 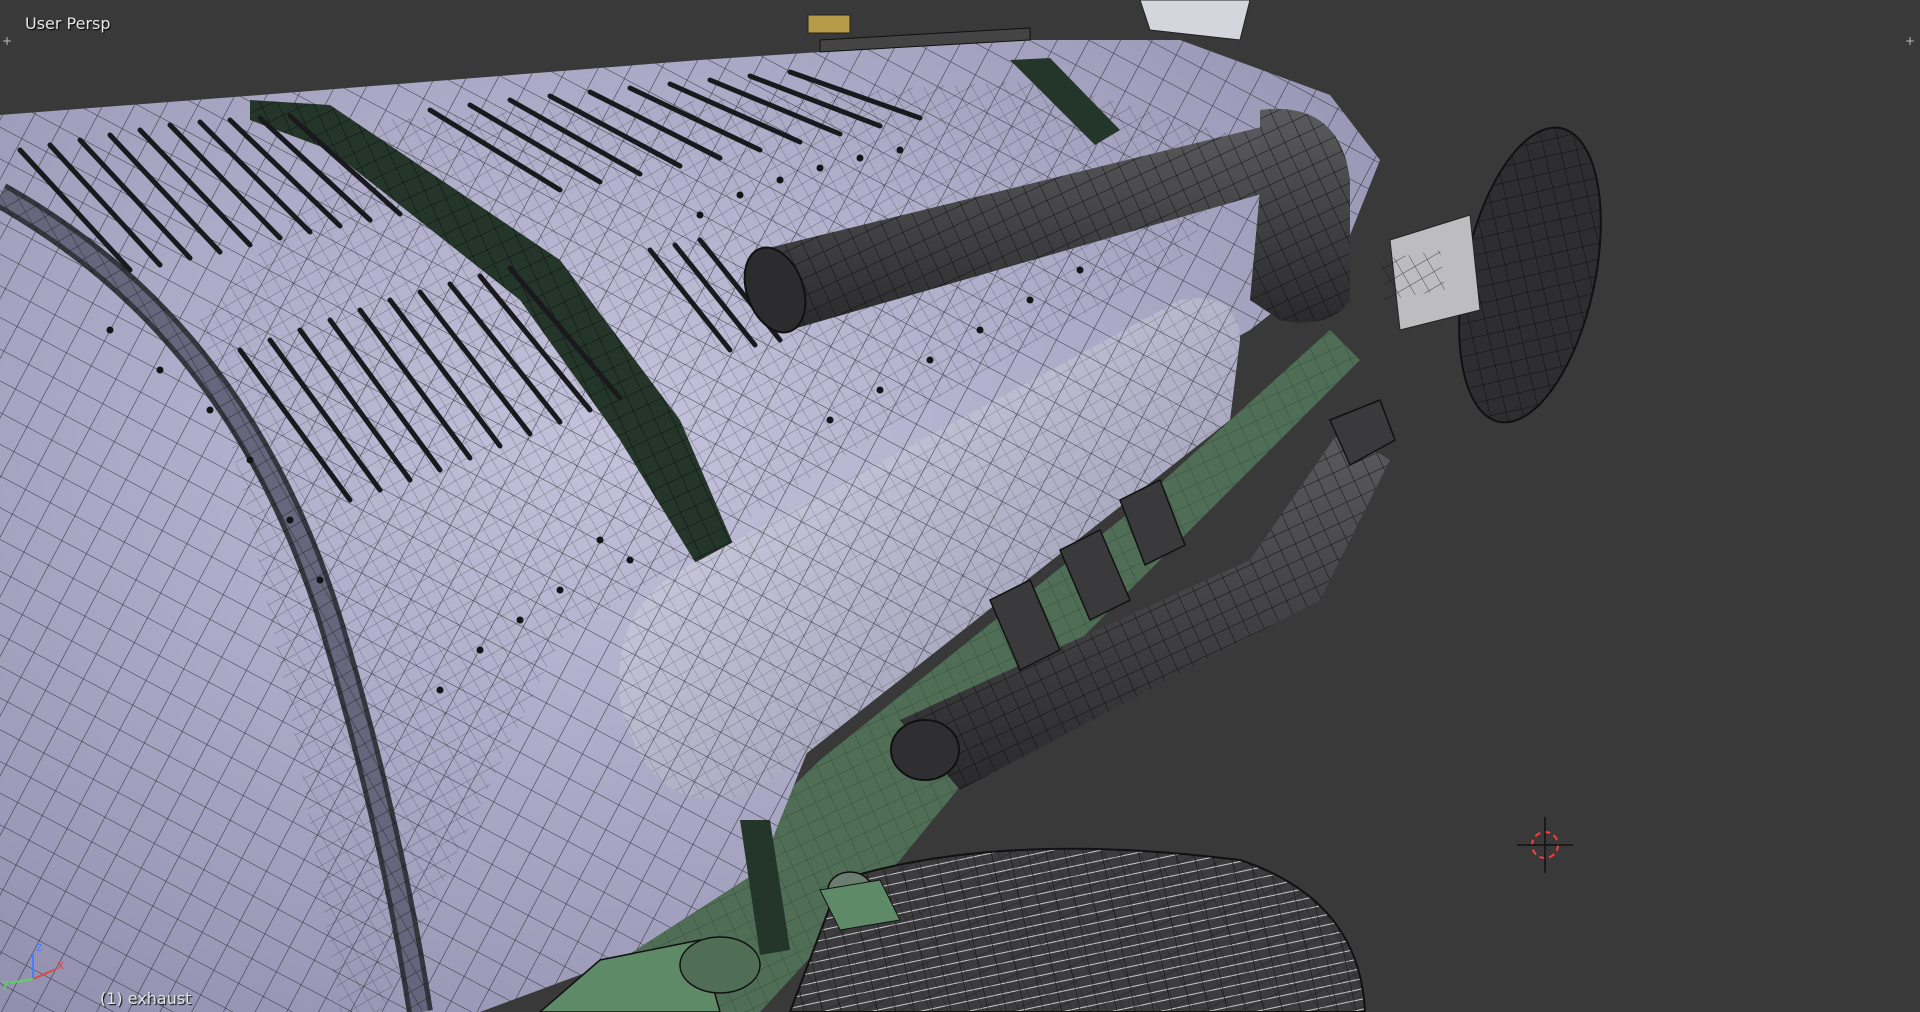 I want to click on rear-wheel, so click(x=1077, y=929).